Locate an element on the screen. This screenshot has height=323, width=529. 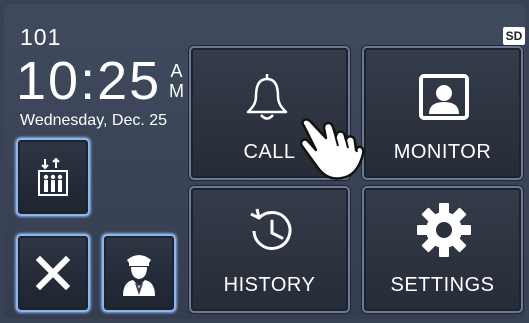
settings-label: SETTINGS is located at coordinates (442, 285).